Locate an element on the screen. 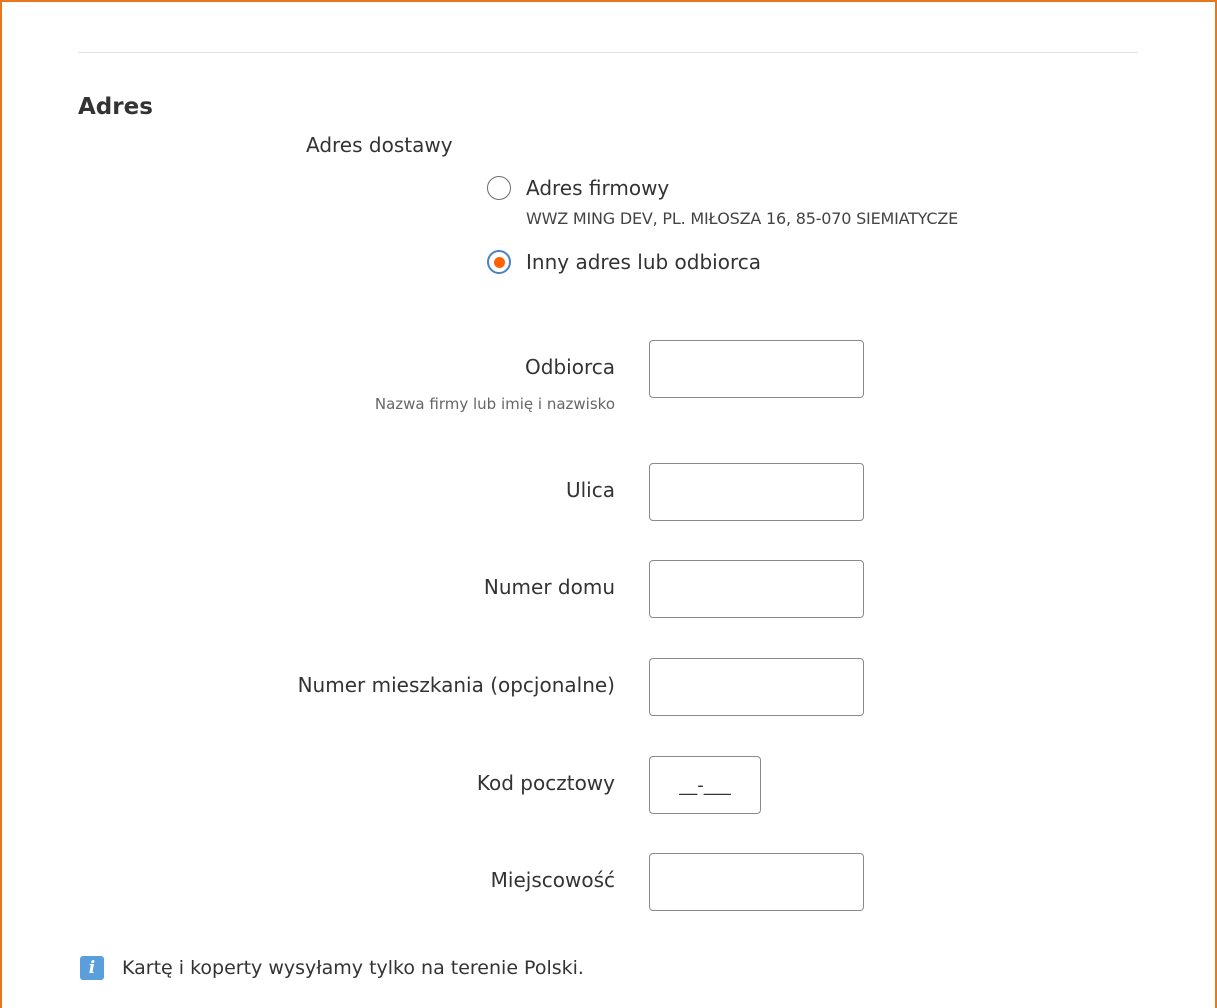 This screenshot has height=1008, width=1217. radio-checked-icon is located at coordinates (499, 262).